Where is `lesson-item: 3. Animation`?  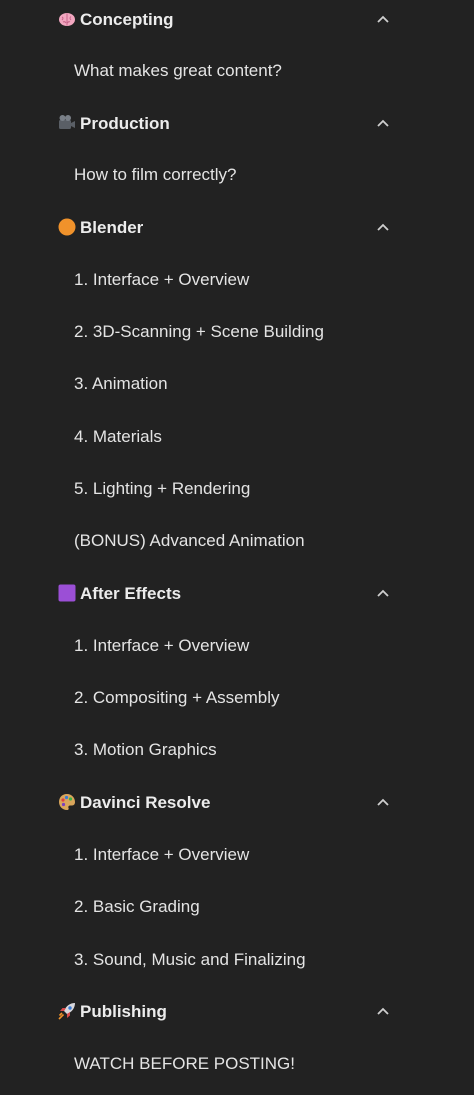
lesson-item: 3. Animation is located at coordinates (121, 389).